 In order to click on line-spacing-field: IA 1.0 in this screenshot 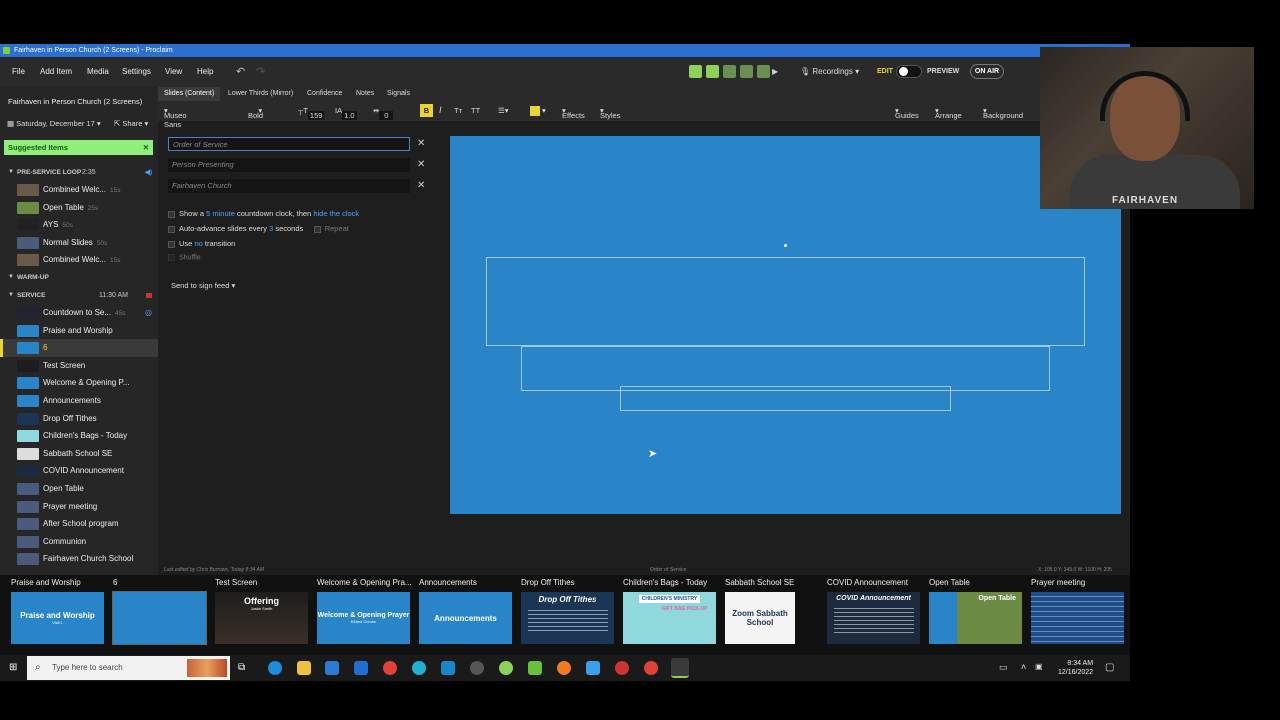, I will do `click(346, 113)`.